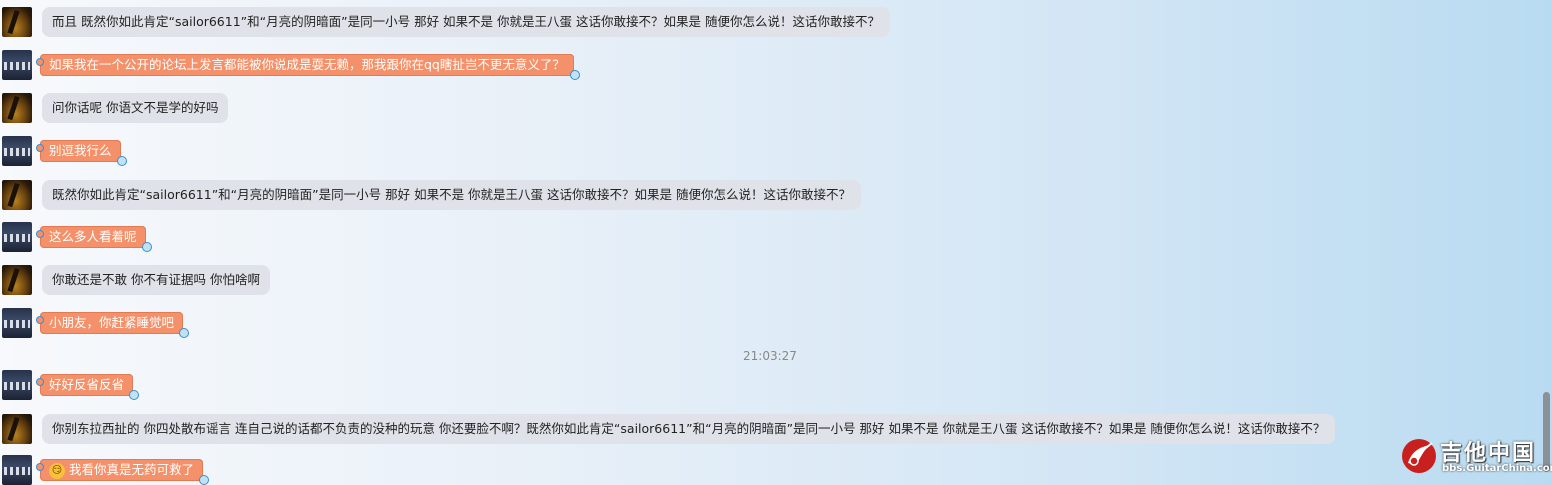  Describe the element at coordinates (1419, 456) in the screenshot. I see `guitar-logo-icon` at that location.